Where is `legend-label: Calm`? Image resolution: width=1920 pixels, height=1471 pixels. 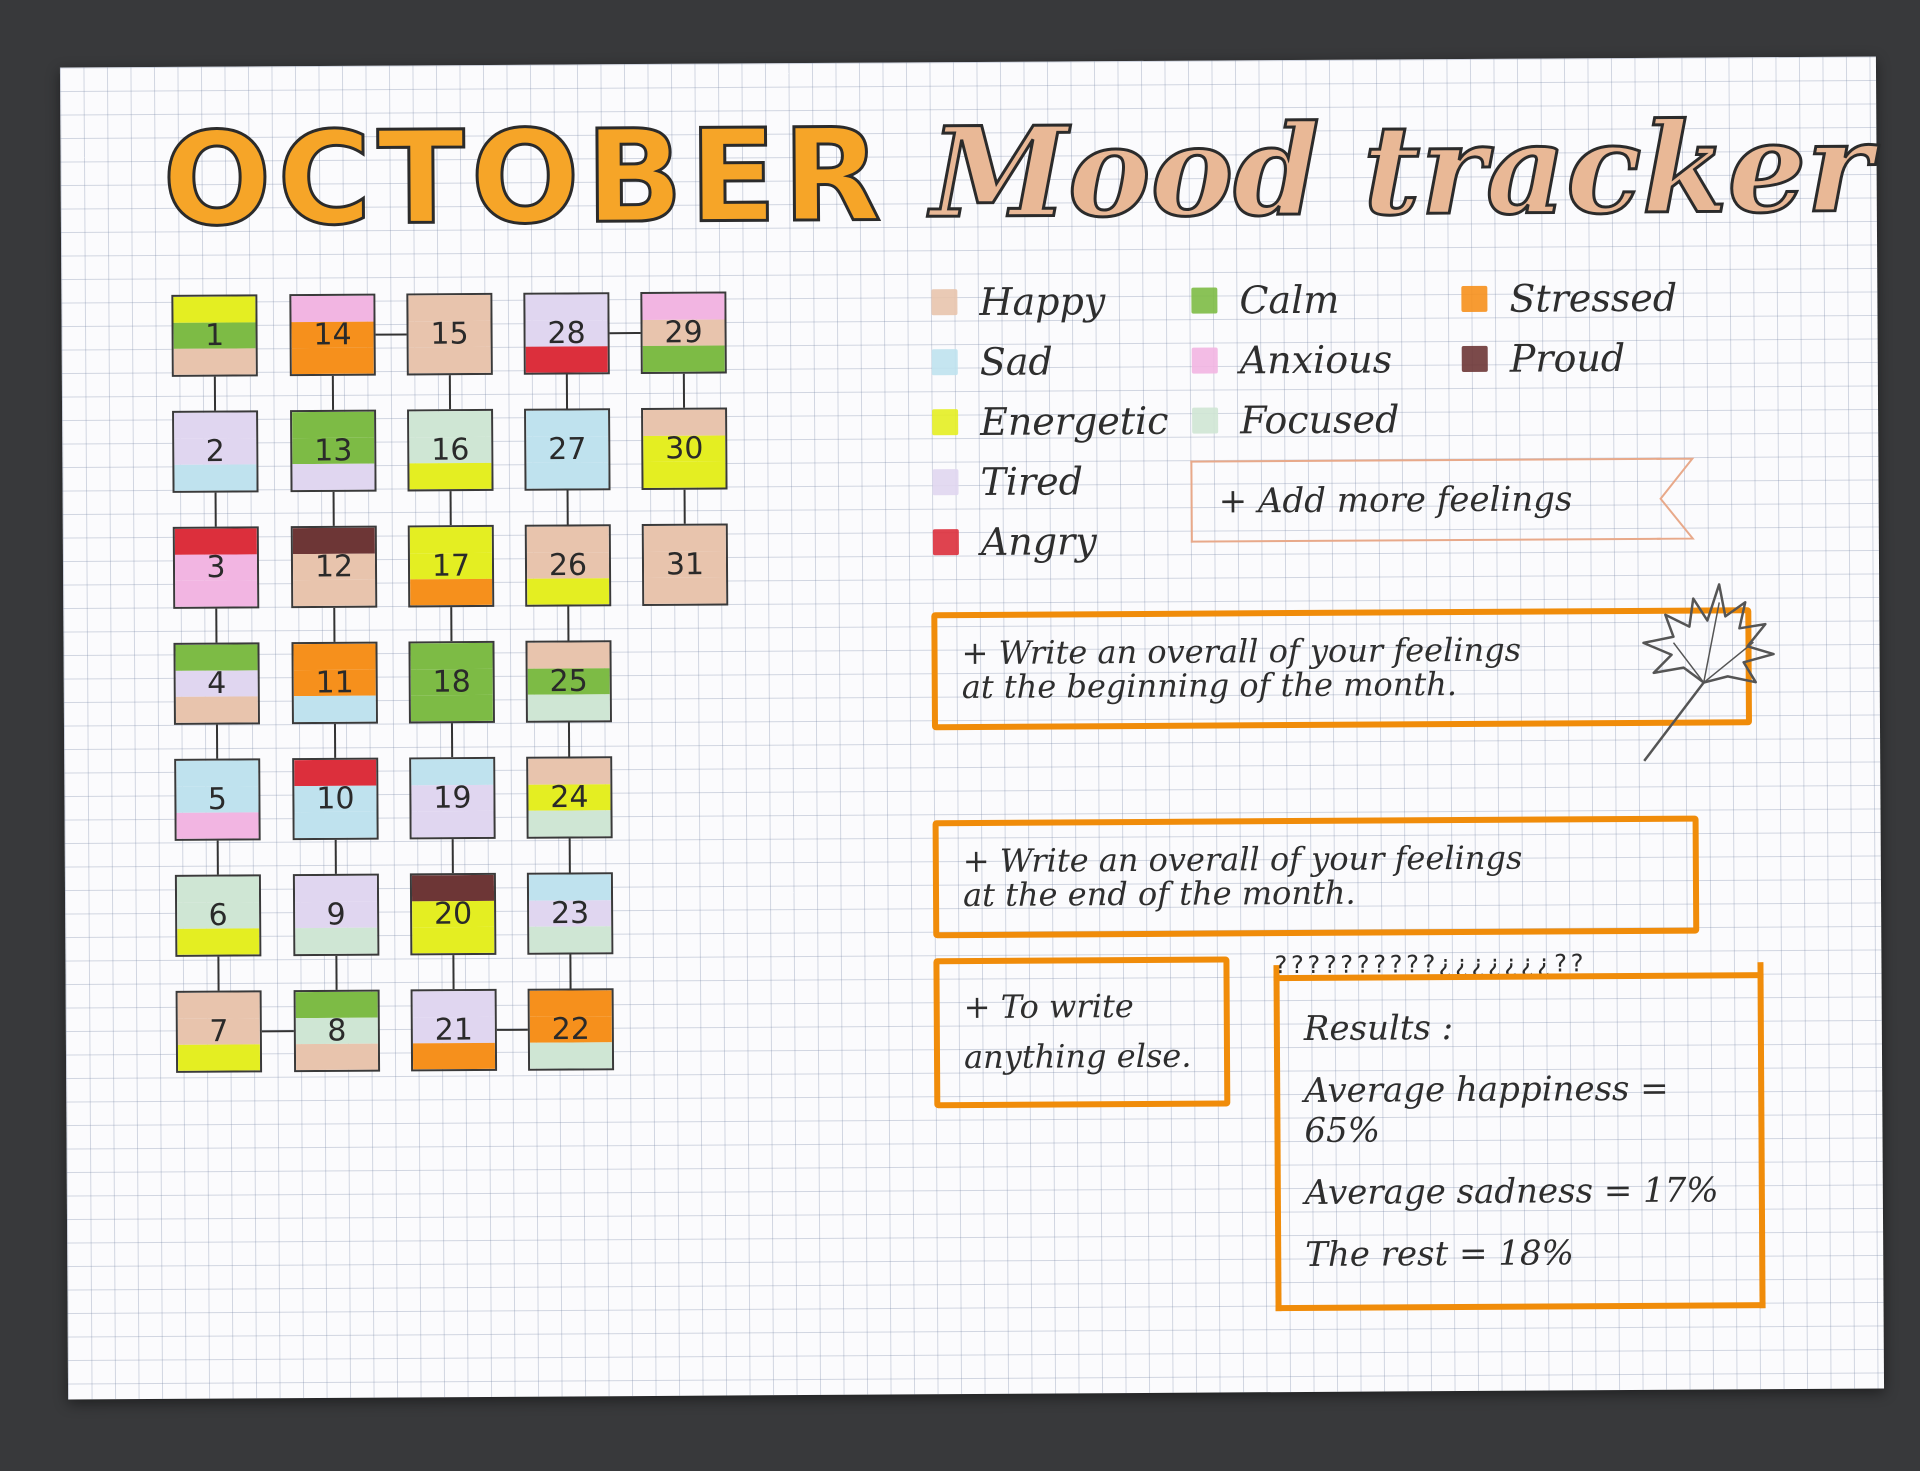 legend-label: Calm is located at coordinates (1289, 300).